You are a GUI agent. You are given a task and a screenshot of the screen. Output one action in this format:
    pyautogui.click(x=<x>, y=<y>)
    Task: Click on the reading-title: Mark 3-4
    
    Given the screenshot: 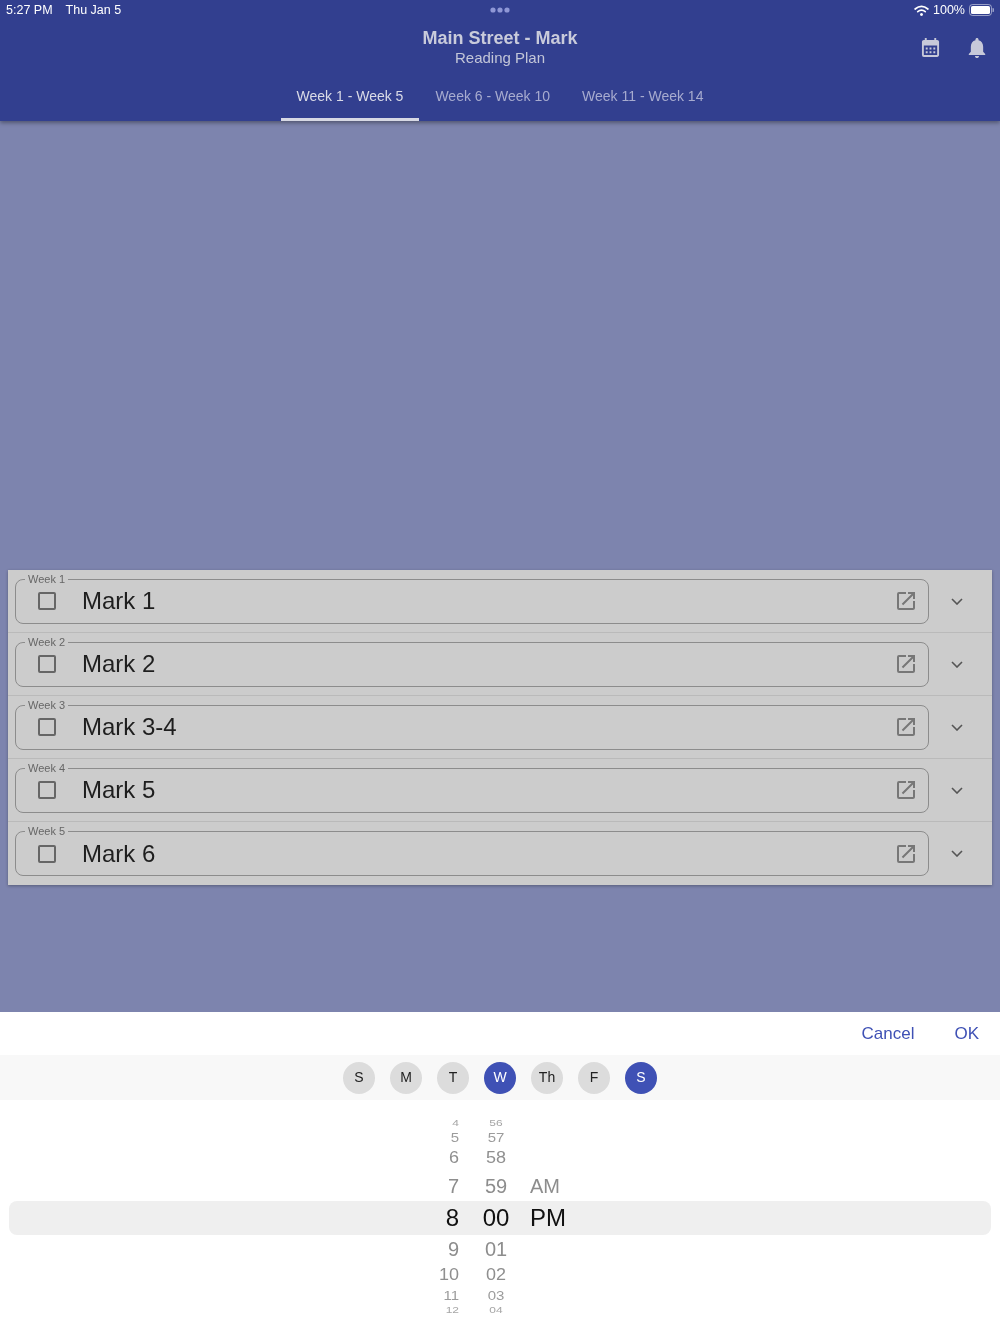 What is the action you would take?
    pyautogui.click(x=129, y=727)
    